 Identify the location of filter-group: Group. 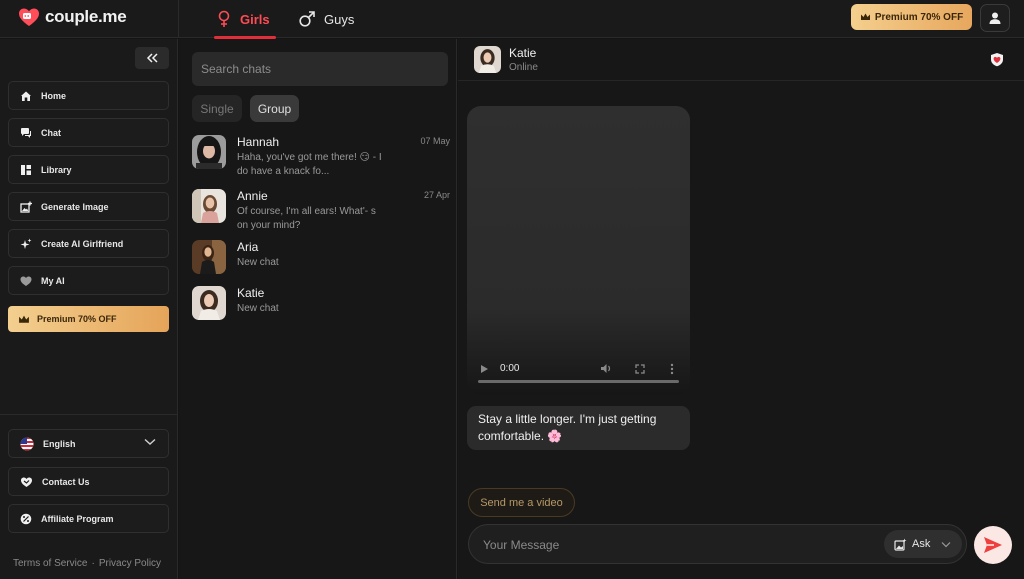
(274, 108).